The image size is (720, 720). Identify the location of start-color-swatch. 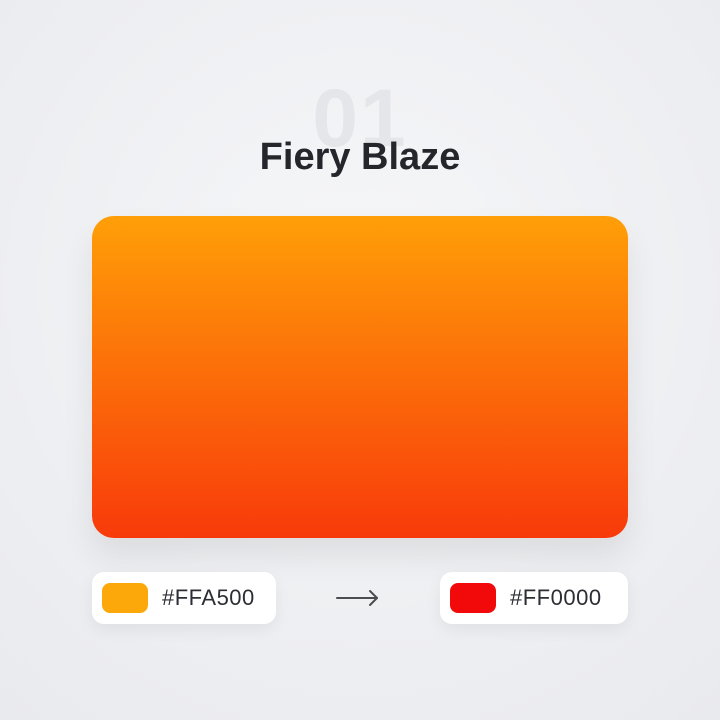
(125, 598).